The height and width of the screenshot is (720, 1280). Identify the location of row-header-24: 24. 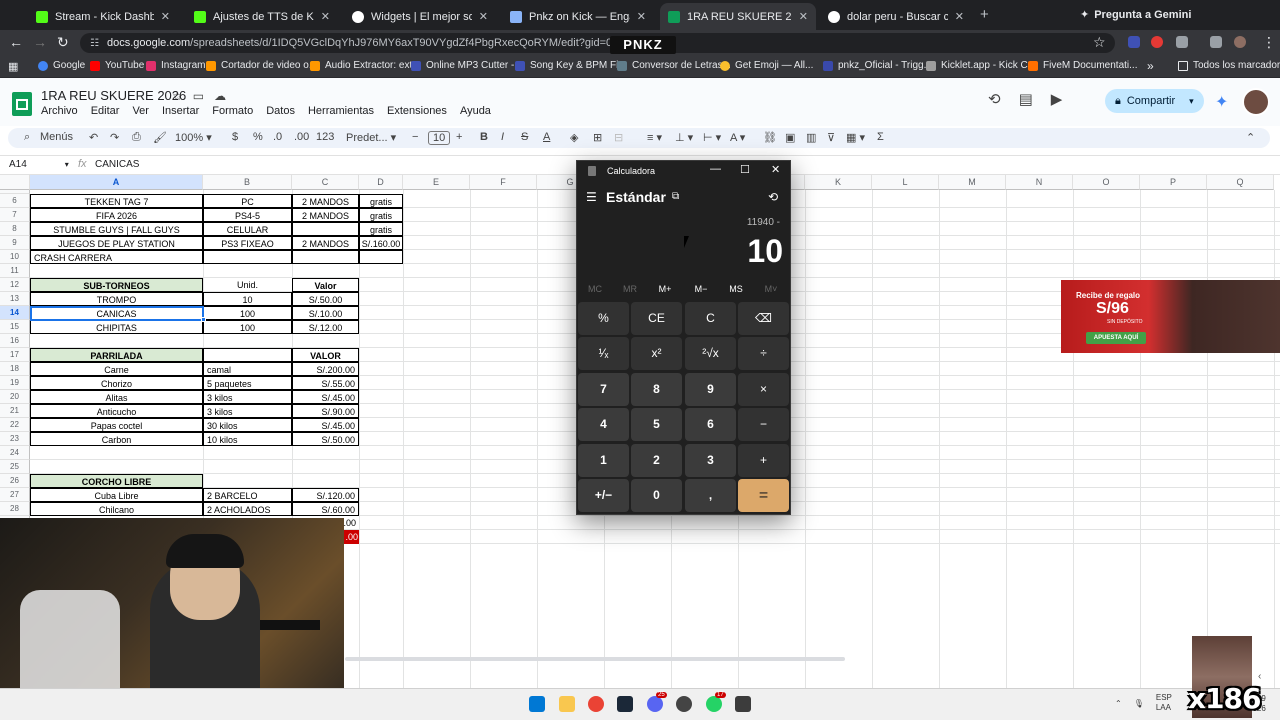
(15, 453).